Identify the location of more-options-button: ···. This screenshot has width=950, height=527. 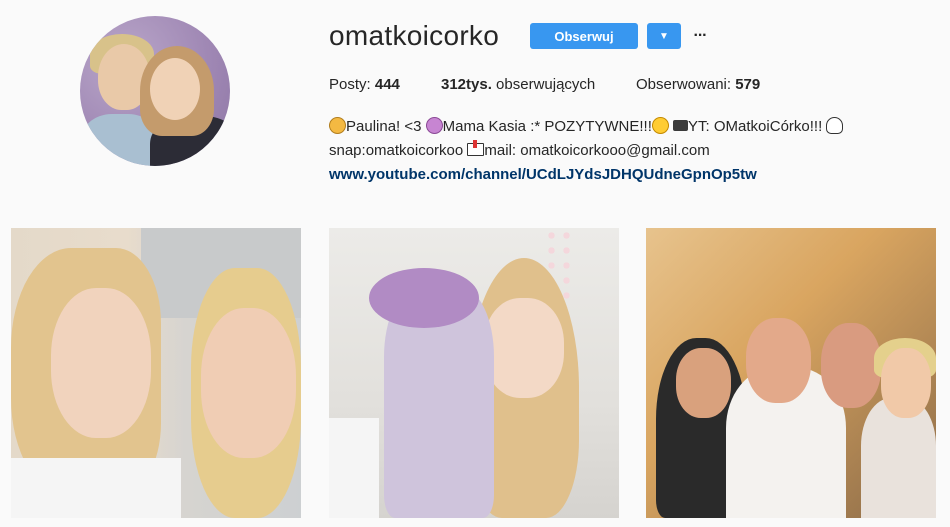
(700, 36).